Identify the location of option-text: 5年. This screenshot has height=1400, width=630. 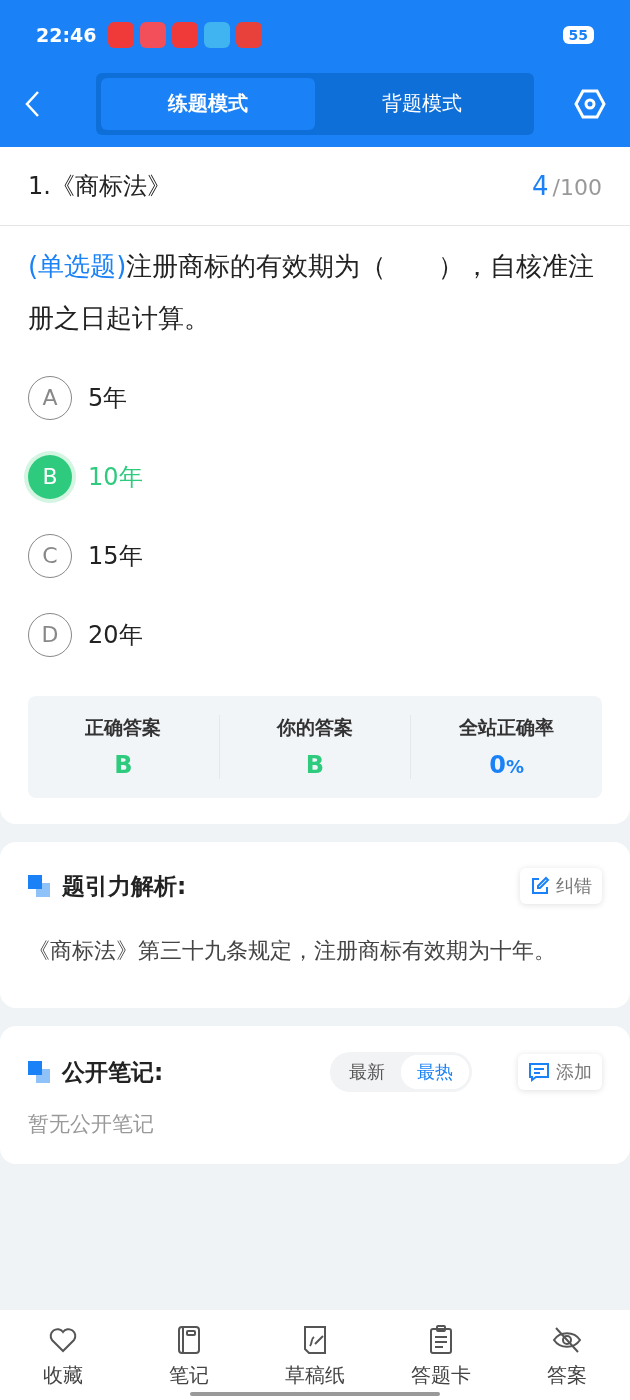
(108, 397).